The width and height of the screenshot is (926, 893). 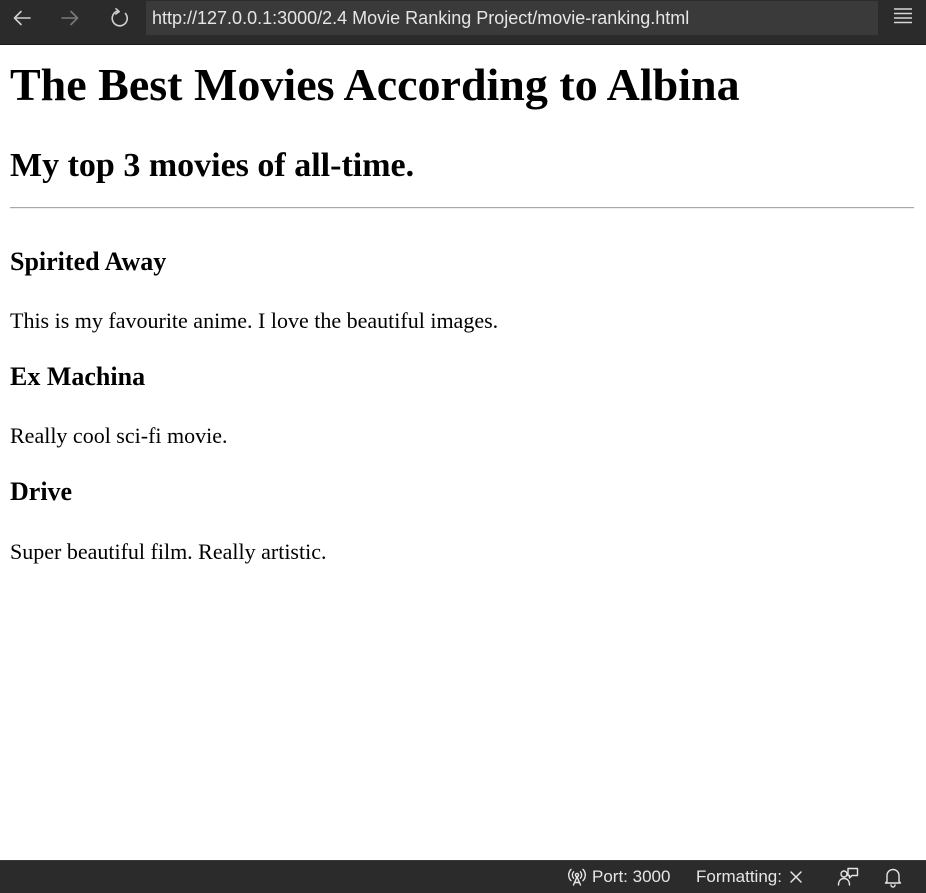 What do you see at coordinates (168, 551) in the screenshot?
I see `movie-description: Super beautiful film. Really artistic.` at bounding box center [168, 551].